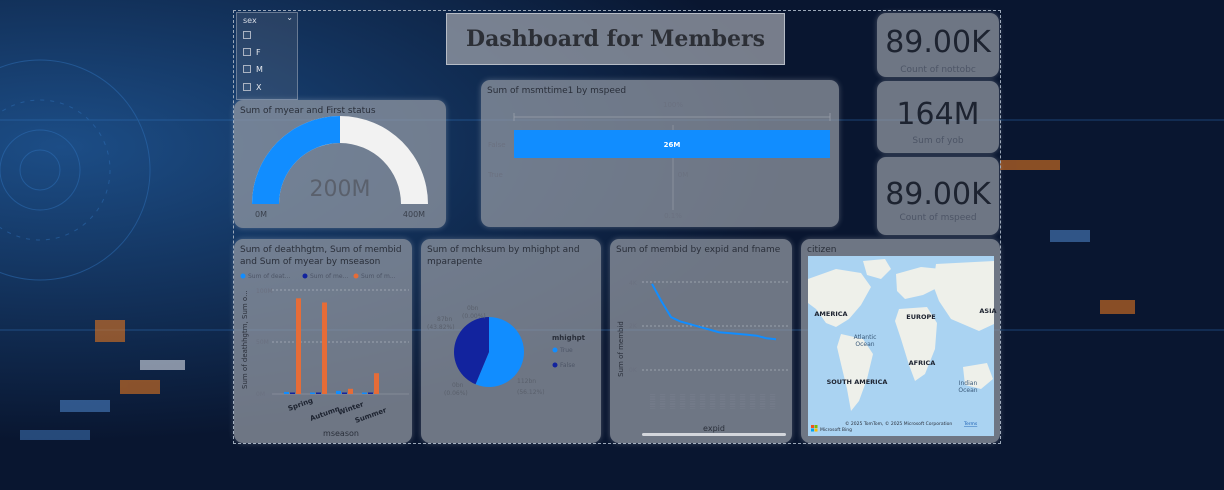 Image resolution: width=1224 pixels, height=490 pixels. What do you see at coordinates (920, 317) in the screenshot?
I see `map-label: EUROPE` at bounding box center [920, 317].